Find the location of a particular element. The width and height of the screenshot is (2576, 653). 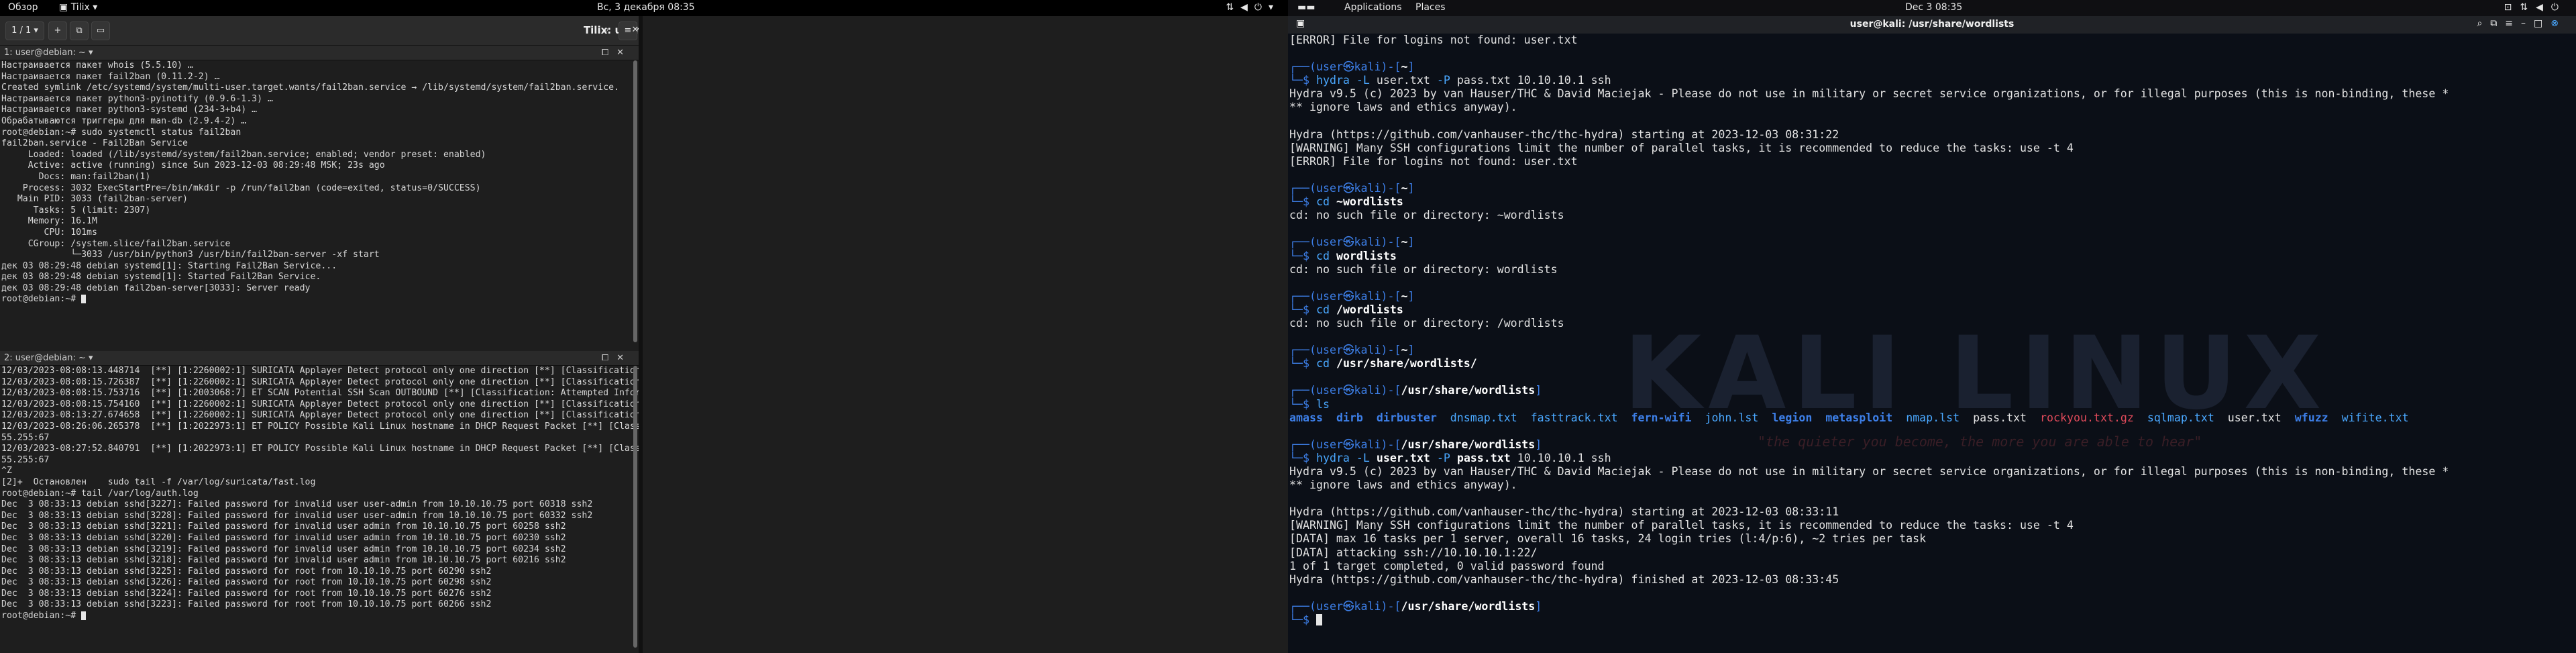

kali-line: cd: no such file or directory: wordlists is located at coordinates (1423, 269).